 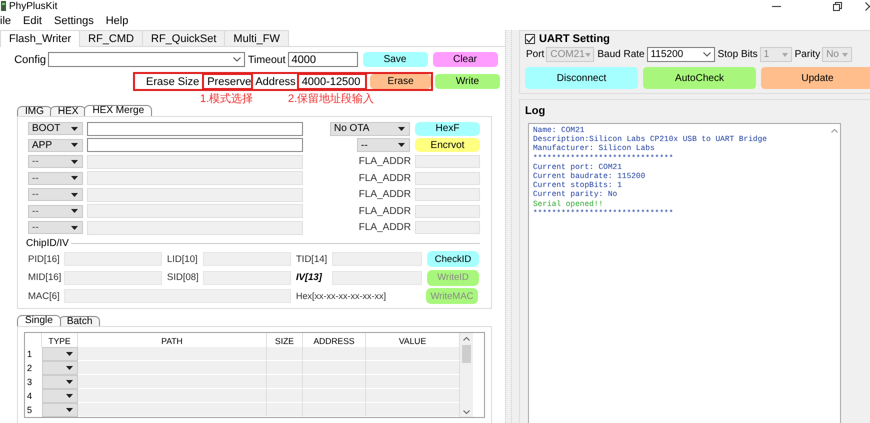 What do you see at coordinates (275, 82) in the screenshot?
I see `address-label: Address` at bounding box center [275, 82].